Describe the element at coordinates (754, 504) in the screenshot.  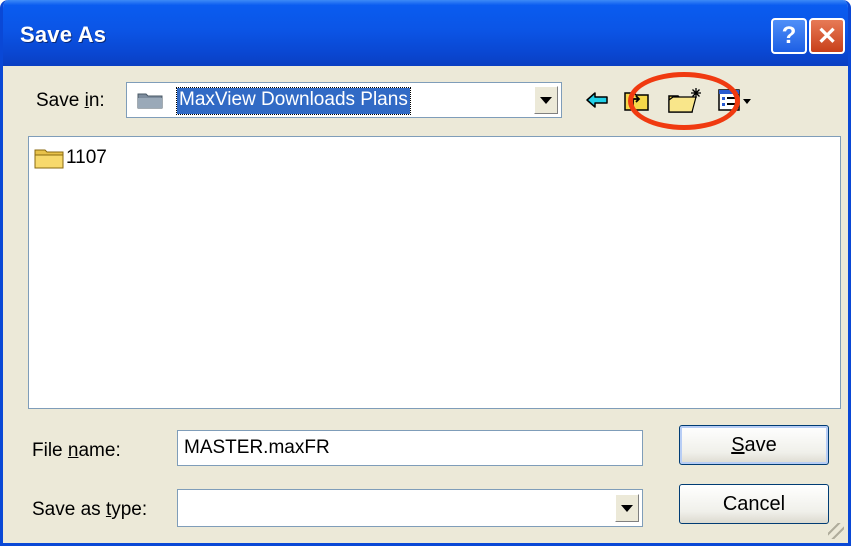
I see `cancel-button: Cancel` at that location.